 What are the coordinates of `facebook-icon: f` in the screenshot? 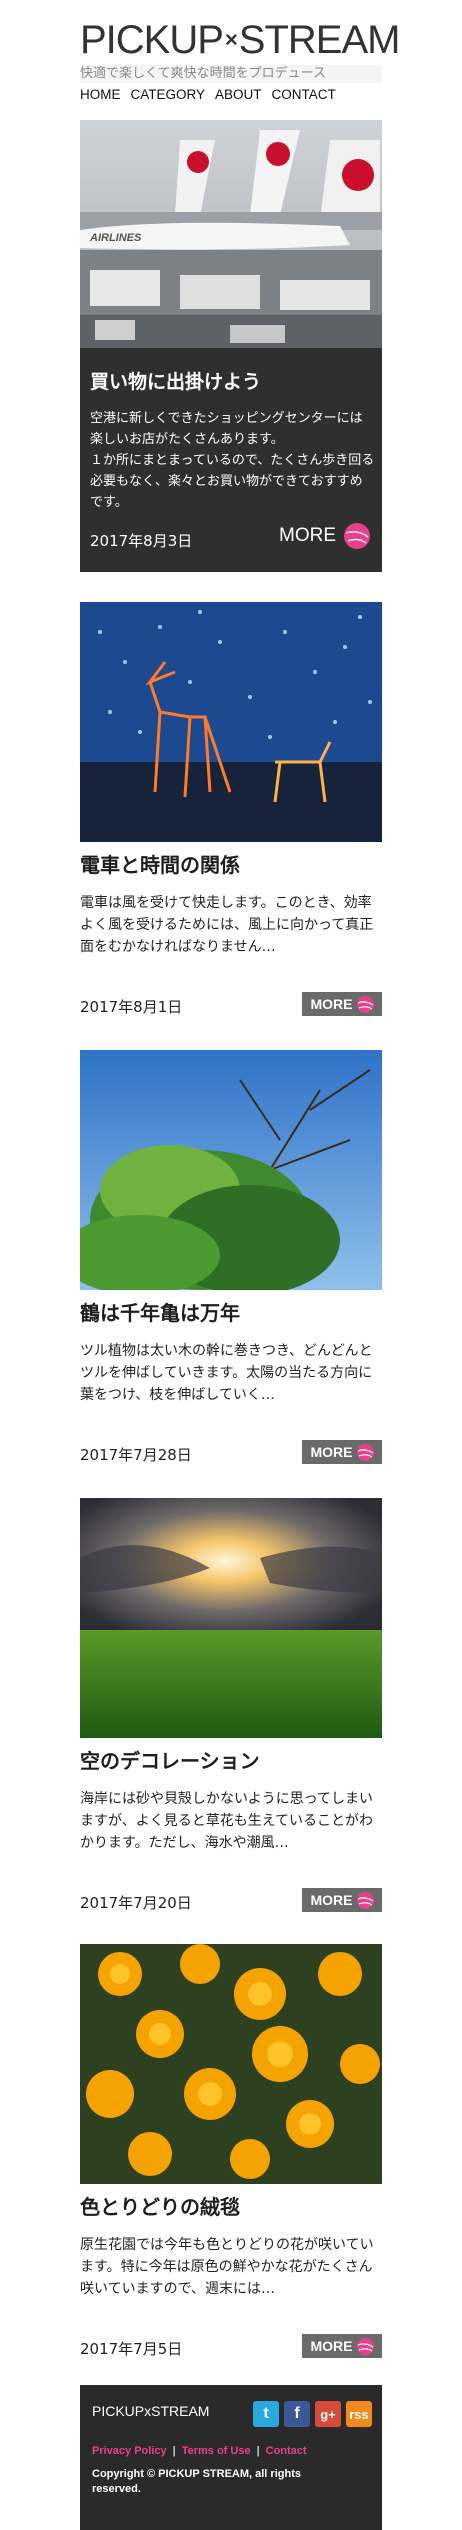 It's located at (297, 2414).